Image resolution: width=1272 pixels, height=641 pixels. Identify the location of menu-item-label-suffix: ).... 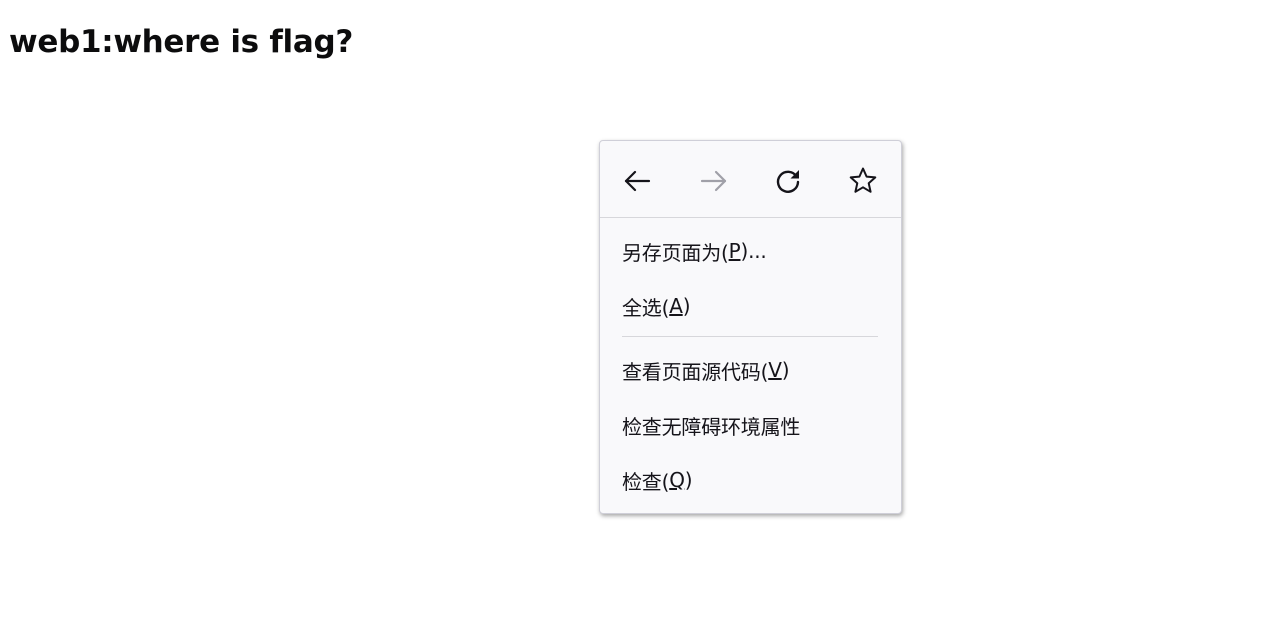
(753, 251).